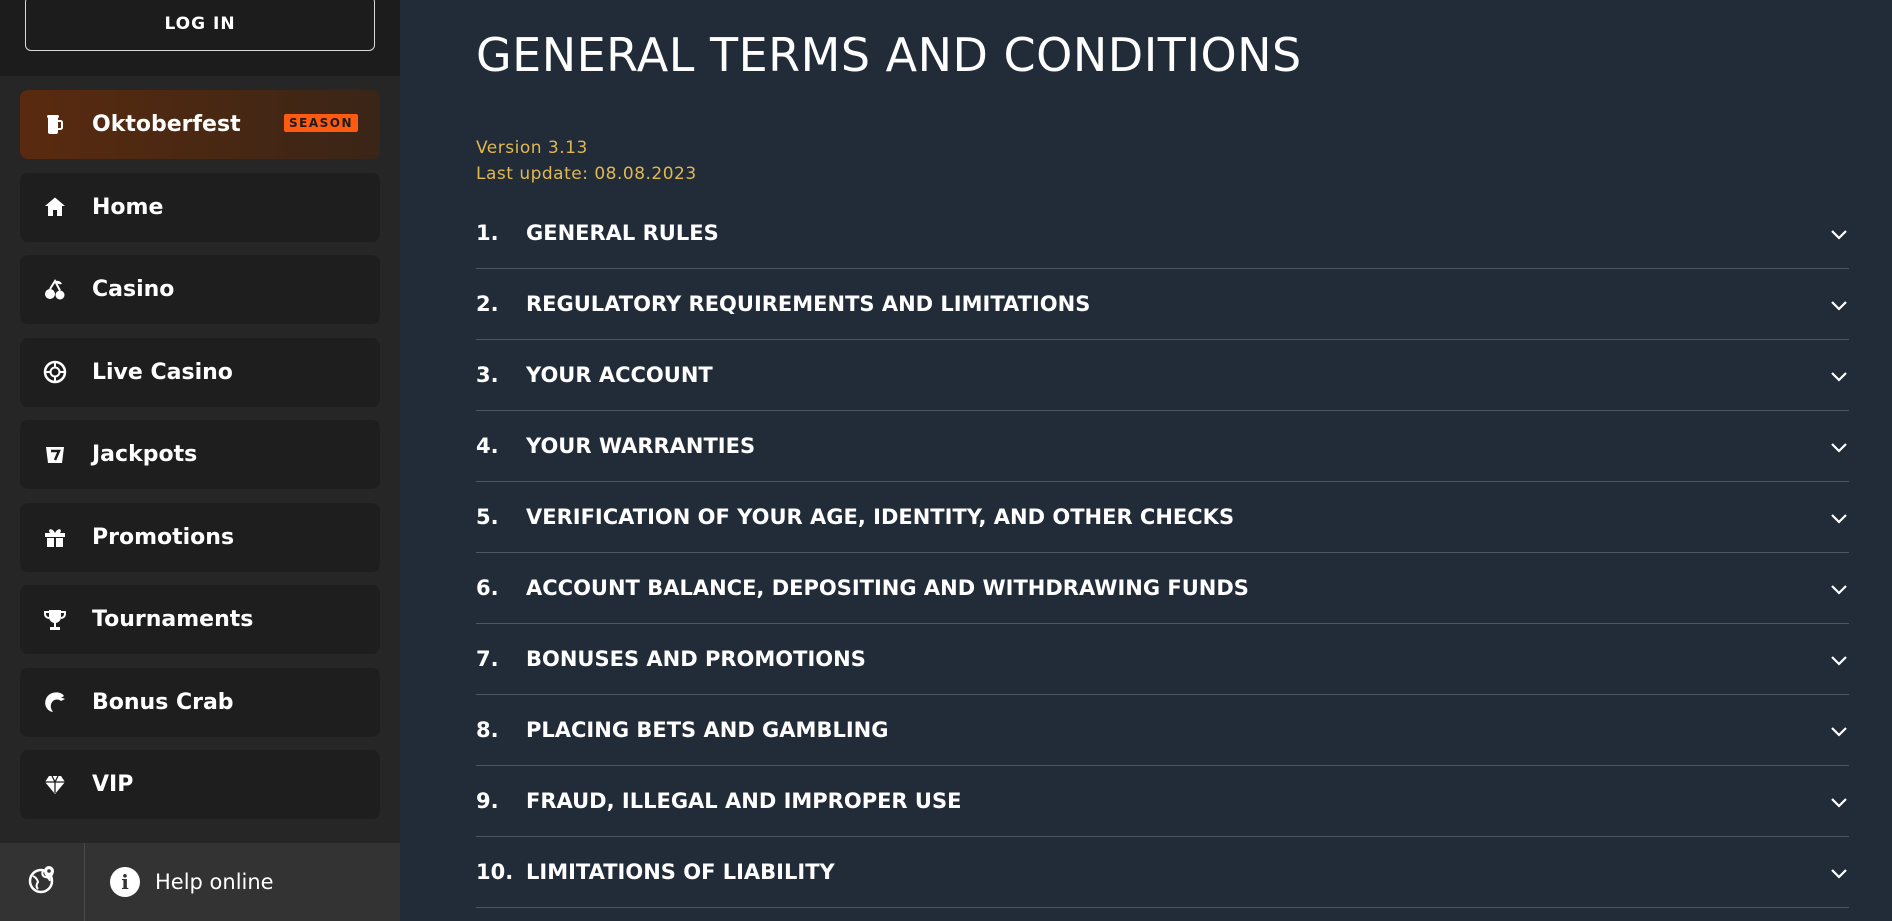  Describe the element at coordinates (166, 124) in the screenshot. I see `sidebar-item-label: Oktoberfest` at that location.